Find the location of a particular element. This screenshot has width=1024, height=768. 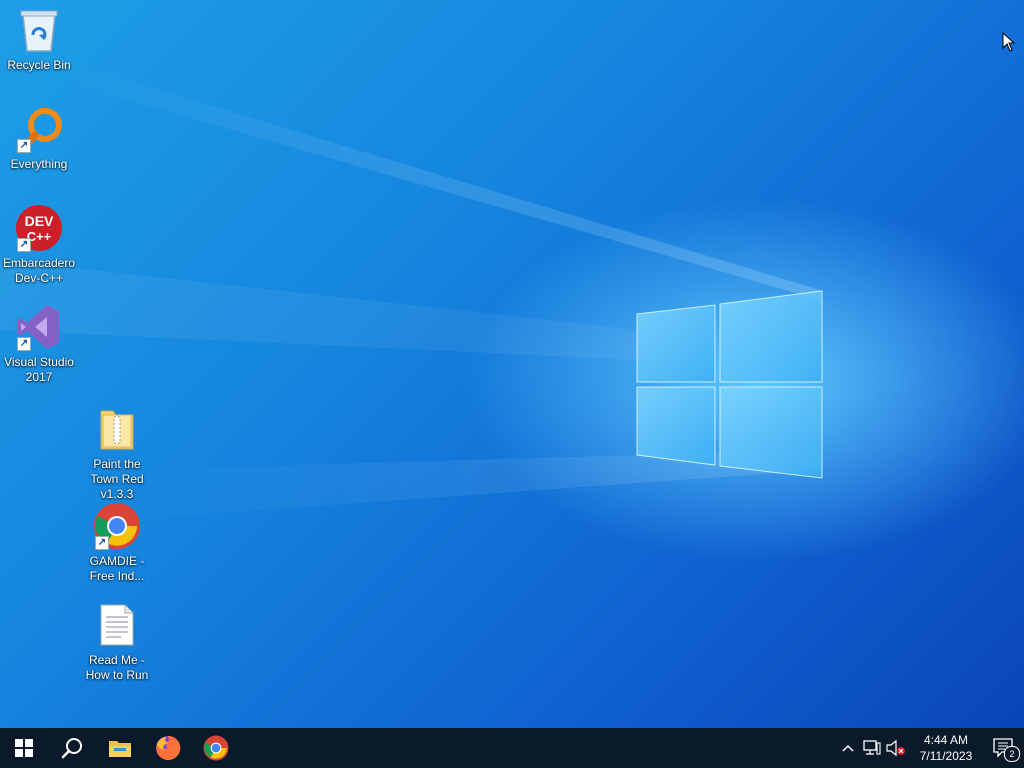

volume-muted-icon is located at coordinates (895, 748).